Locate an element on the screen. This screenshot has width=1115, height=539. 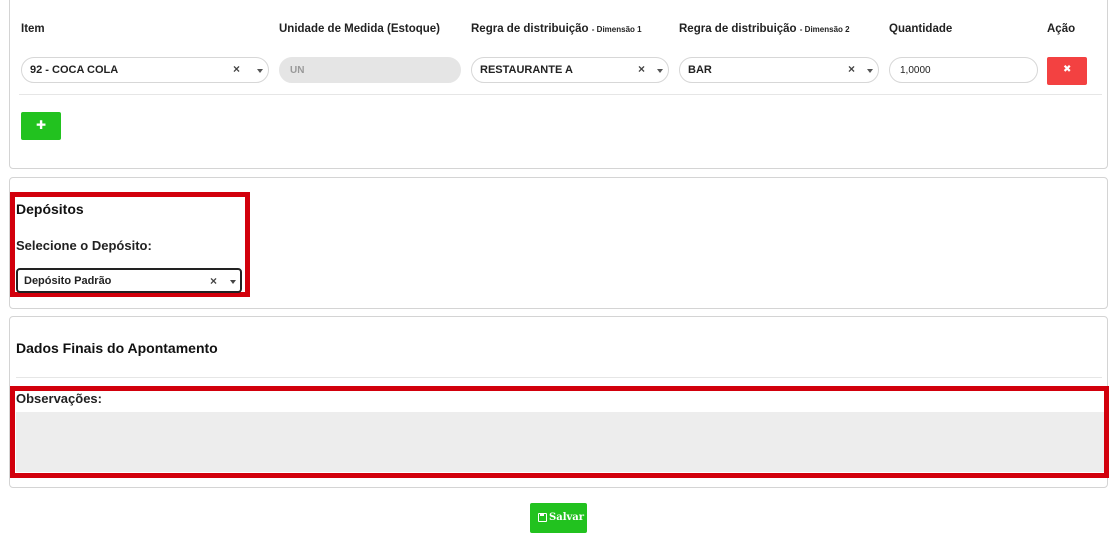
regra-2-select: BAR × is located at coordinates (779, 70).